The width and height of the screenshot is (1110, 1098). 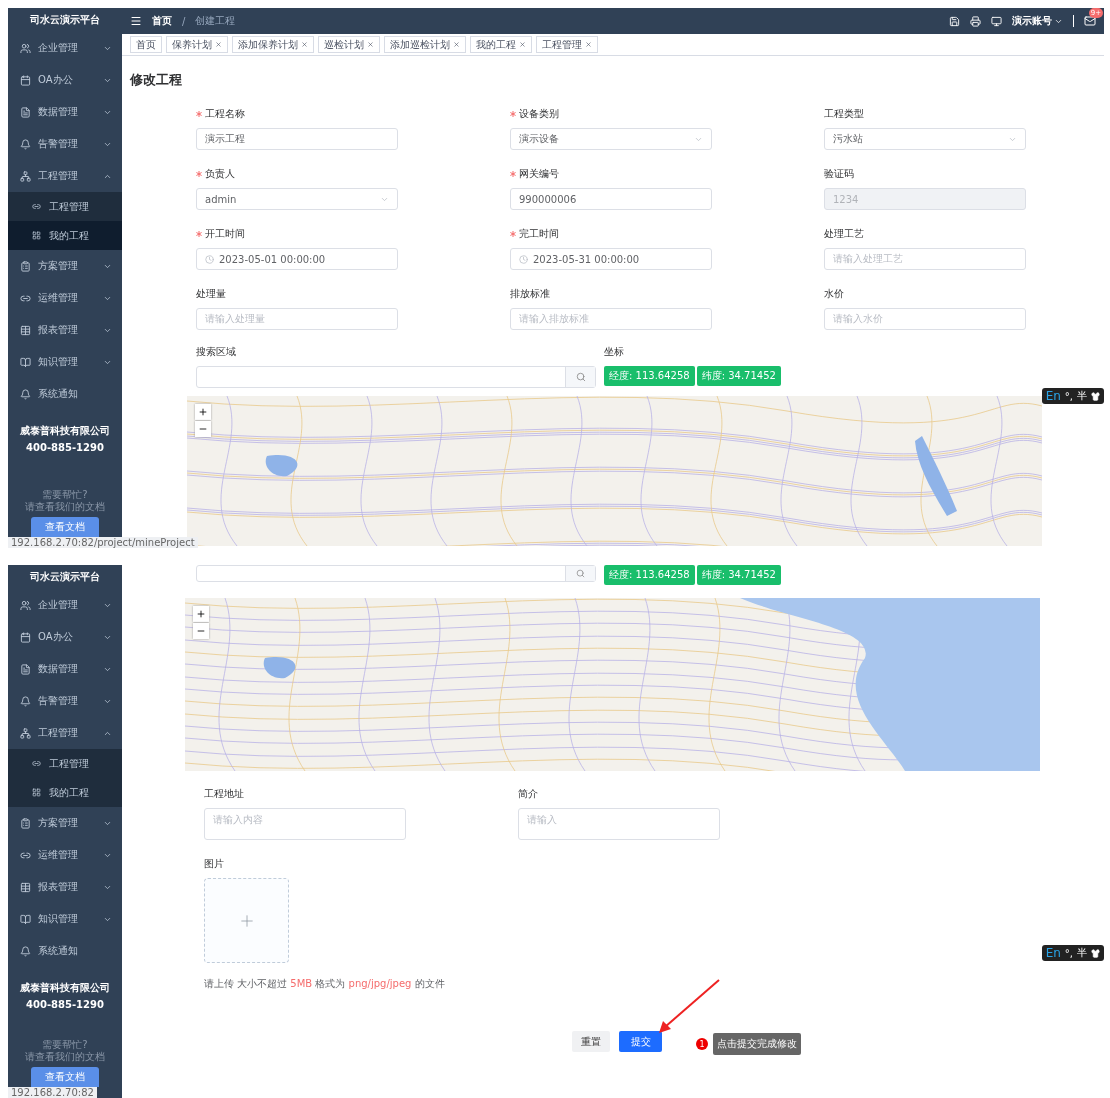 I want to click on page-tab: 工程管理, so click(x=567, y=44).